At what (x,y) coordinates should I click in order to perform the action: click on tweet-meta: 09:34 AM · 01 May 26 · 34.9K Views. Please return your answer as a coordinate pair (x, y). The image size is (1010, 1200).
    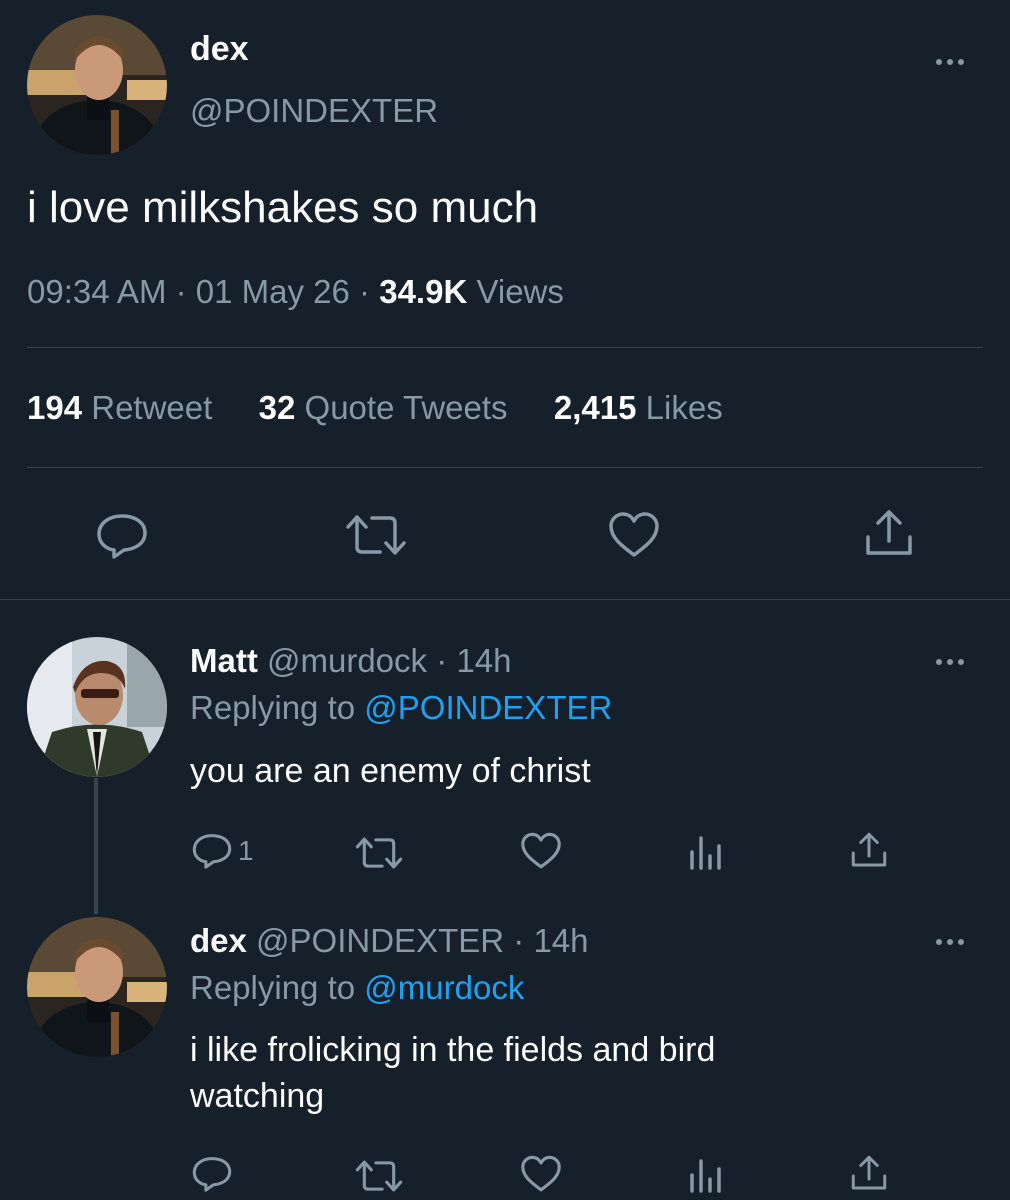
    Looking at the image, I should click on (295, 292).